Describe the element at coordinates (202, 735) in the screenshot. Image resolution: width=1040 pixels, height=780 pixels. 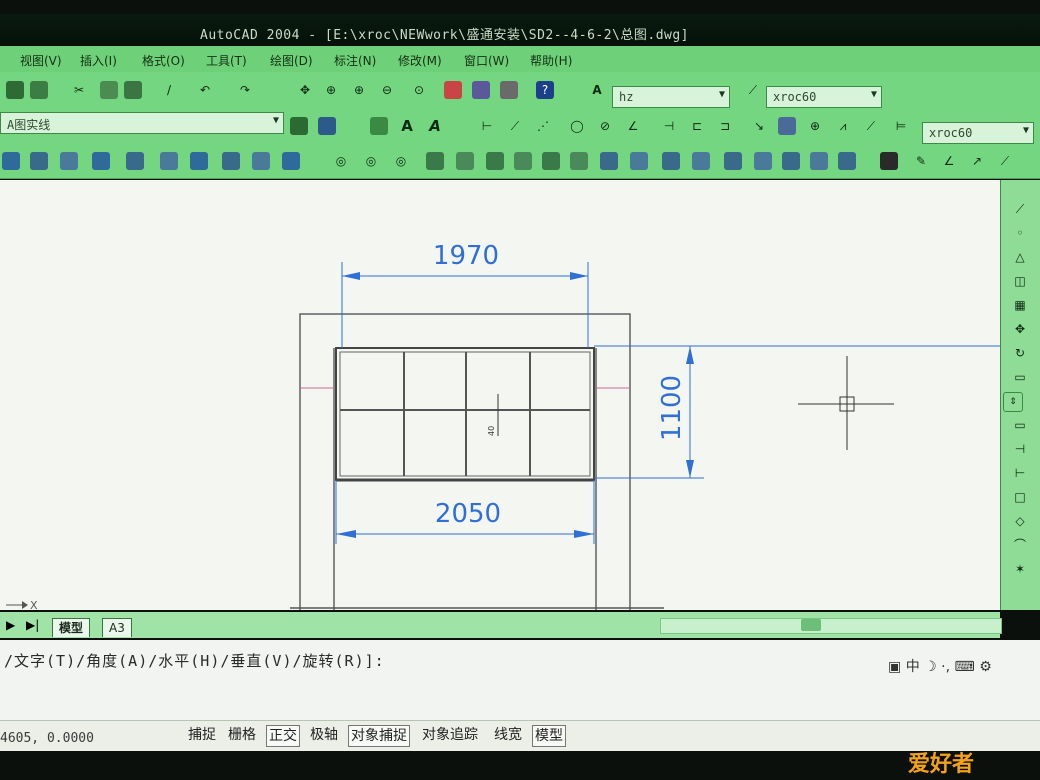
I see `status-snap: 捕捉` at that location.